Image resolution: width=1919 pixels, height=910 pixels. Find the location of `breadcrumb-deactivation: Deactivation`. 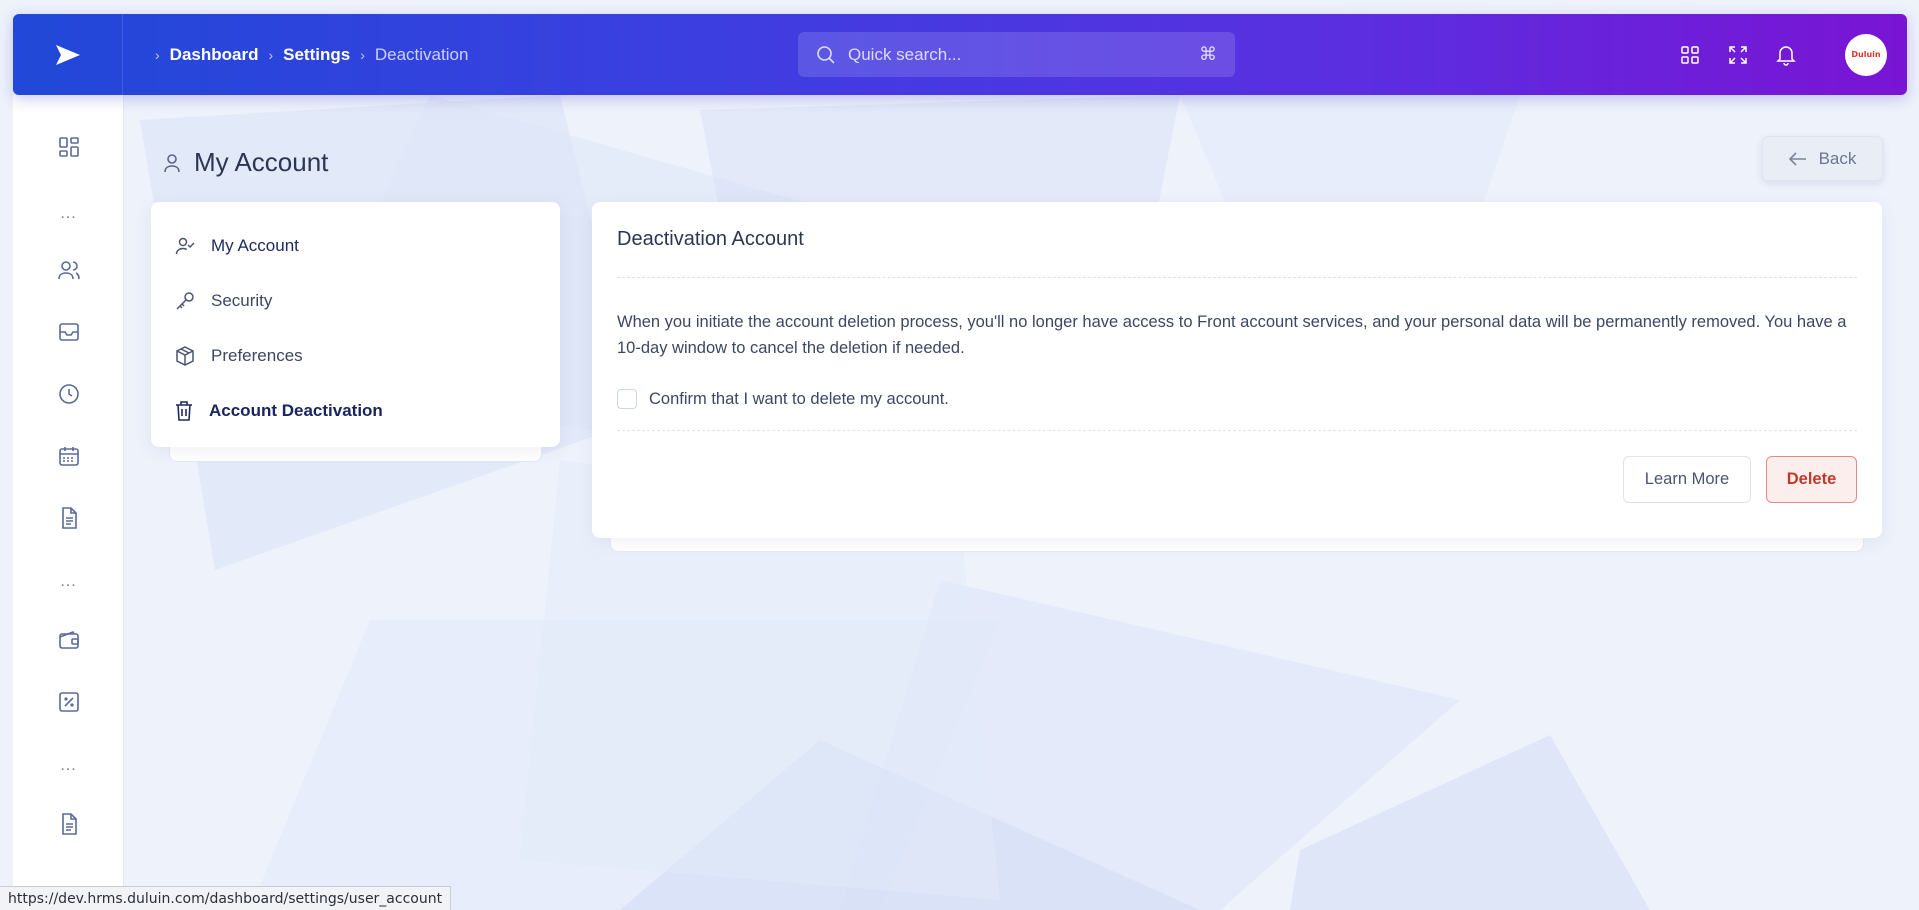

breadcrumb-deactivation: Deactivation is located at coordinates (421, 54).